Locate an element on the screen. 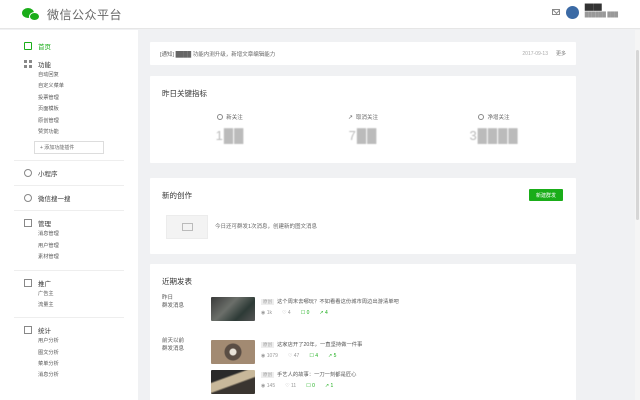 Image resolution: width=640 pixels, height=400 pixels. stat-net-follow: 净增关注 3████ is located at coordinates (494, 128).